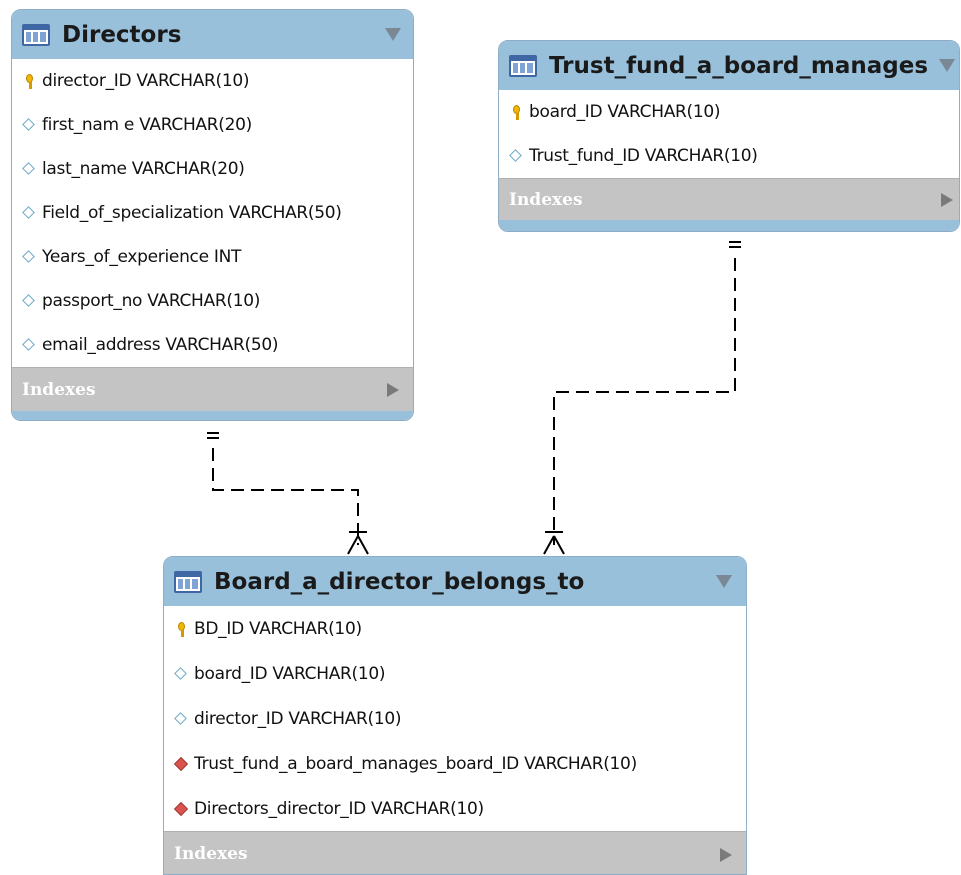  I want to click on column-row: first_nam e VARCHAR(20), so click(212, 125).